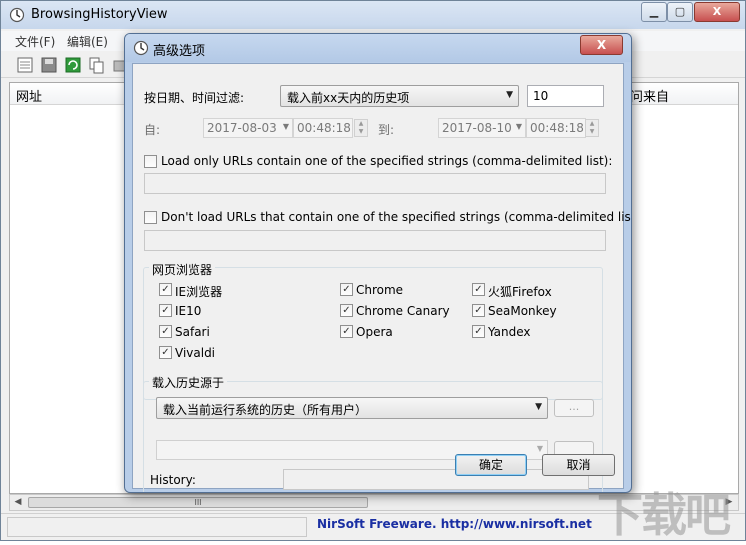  What do you see at coordinates (346, 310) in the screenshot?
I see `browser-checkbox-chrome-canary: ✓` at bounding box center [346, 310].